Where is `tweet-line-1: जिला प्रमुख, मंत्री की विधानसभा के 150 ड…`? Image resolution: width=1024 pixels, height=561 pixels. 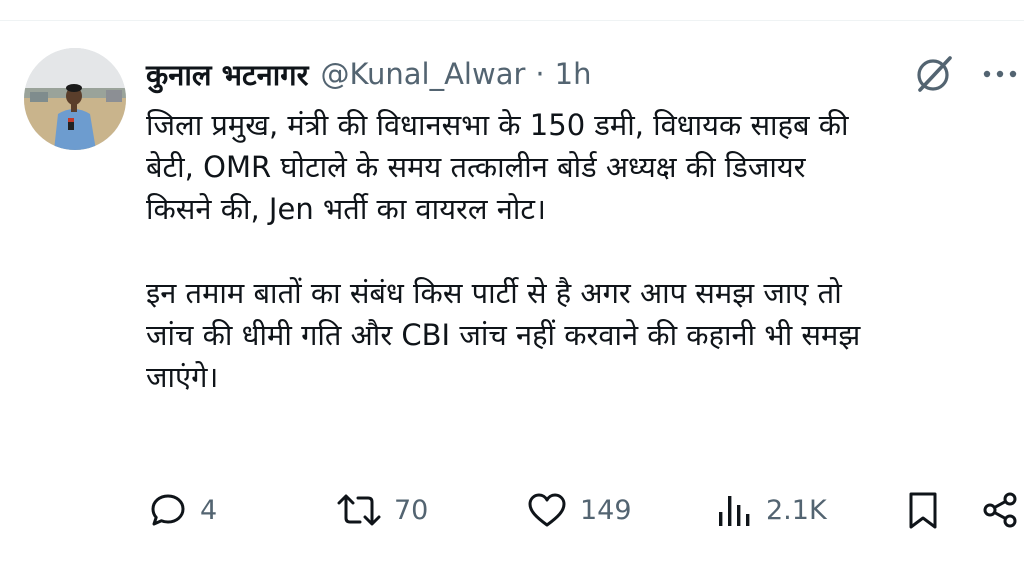
tweet-line-1: जिला प्रमुख, मंत्री की विधानसभा के 150 ड… is located at coordinates (497, 125).